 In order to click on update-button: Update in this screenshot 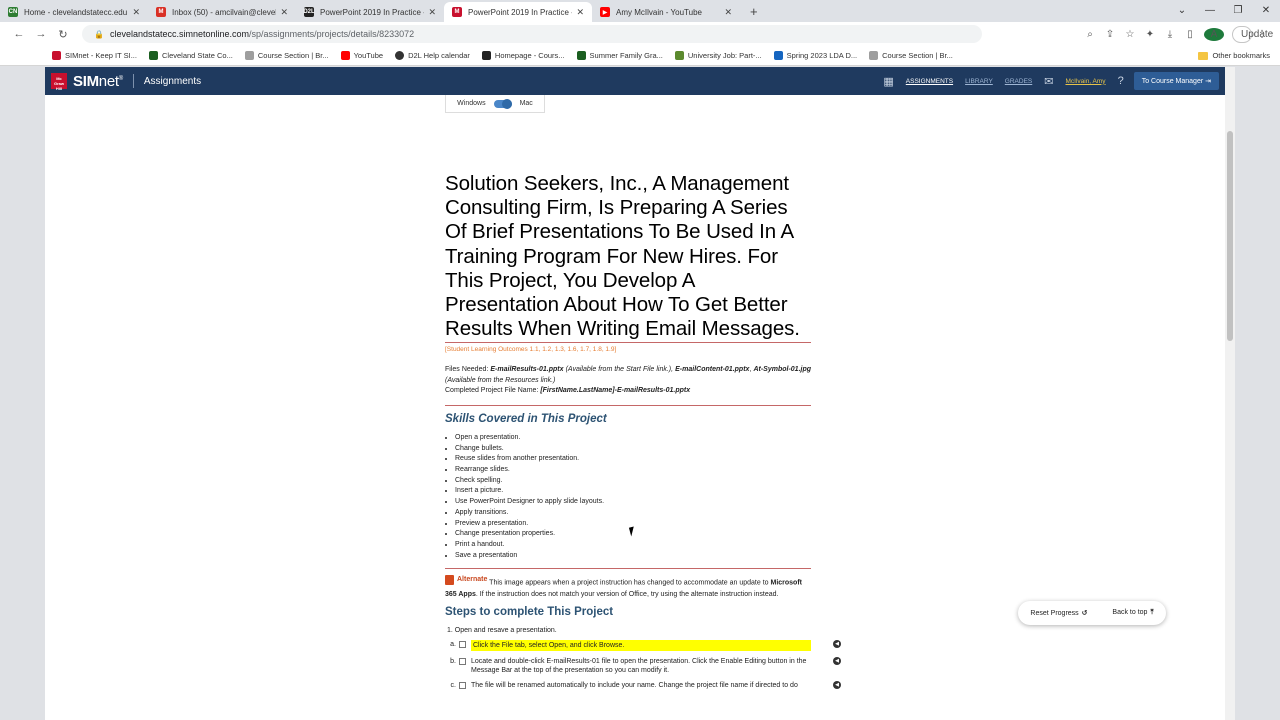, I will do `click(1252, 34)`.